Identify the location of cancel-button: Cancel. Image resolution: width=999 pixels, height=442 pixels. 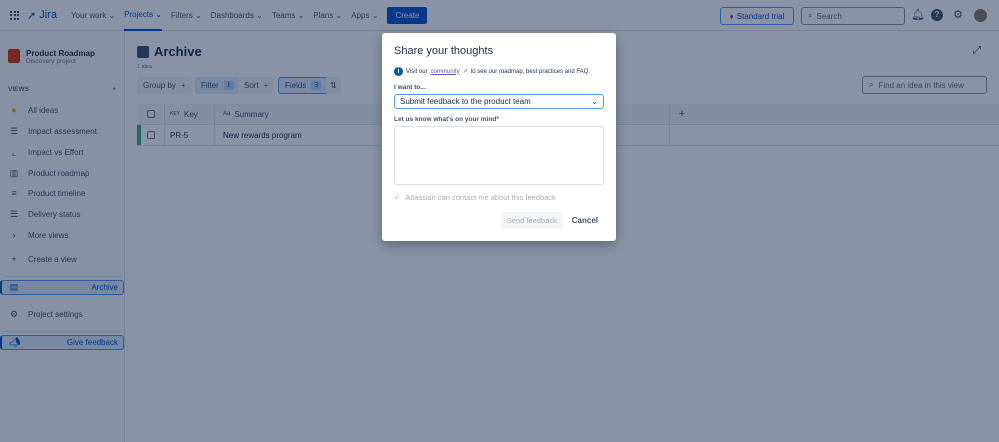
(588, 220).